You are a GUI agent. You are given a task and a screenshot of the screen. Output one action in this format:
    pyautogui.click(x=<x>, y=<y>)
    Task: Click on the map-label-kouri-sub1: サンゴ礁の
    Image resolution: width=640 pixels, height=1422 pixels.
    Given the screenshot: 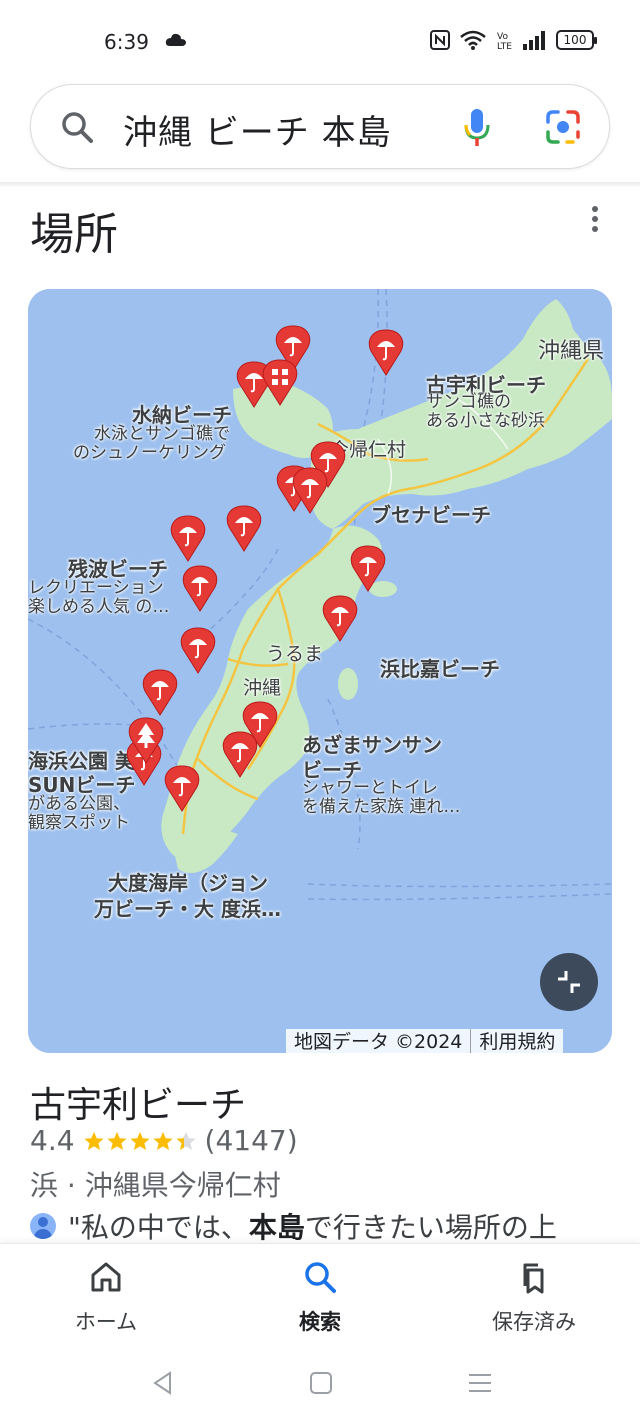 What is the action you would take?
    pyautogui.click(x=468, y=402)
    